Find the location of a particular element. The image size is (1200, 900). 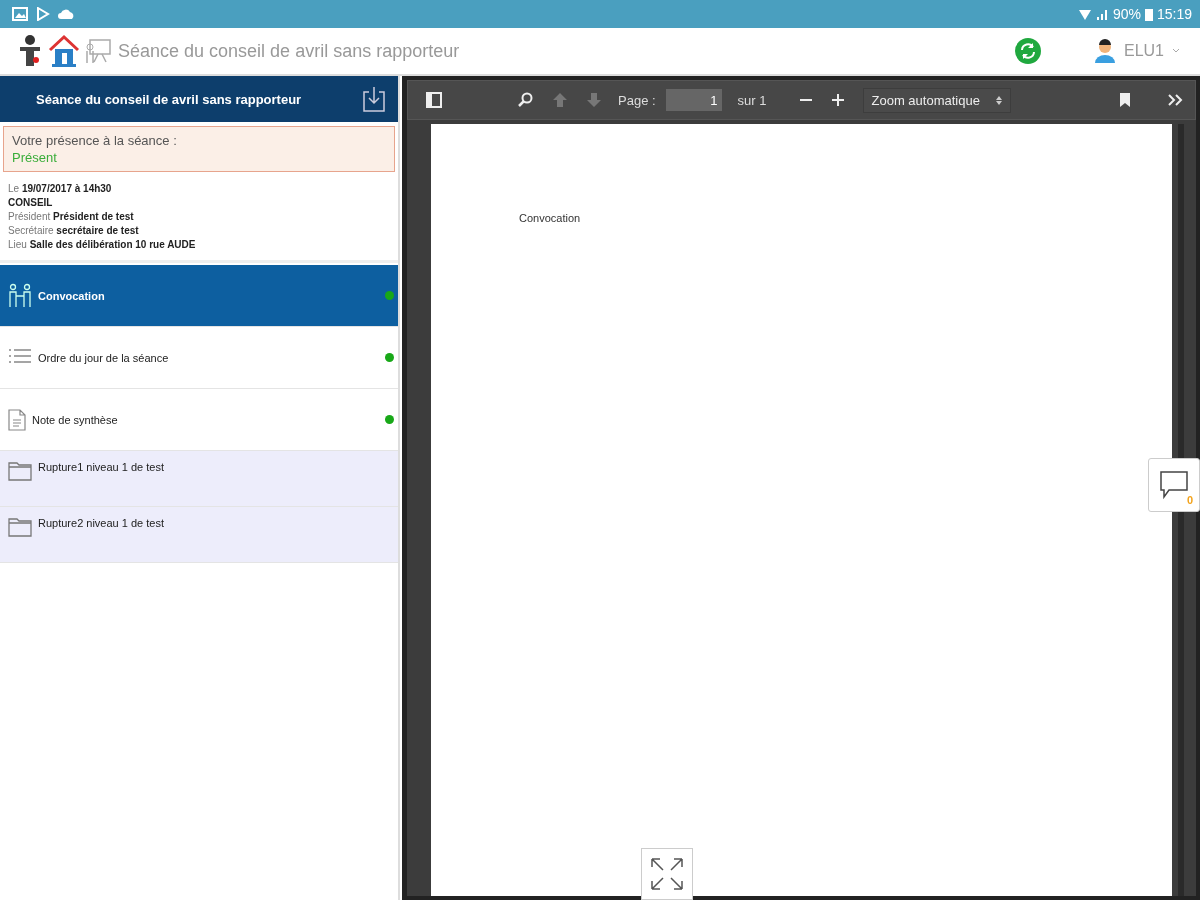

caret-icon is located at coordinates (1176, 51).